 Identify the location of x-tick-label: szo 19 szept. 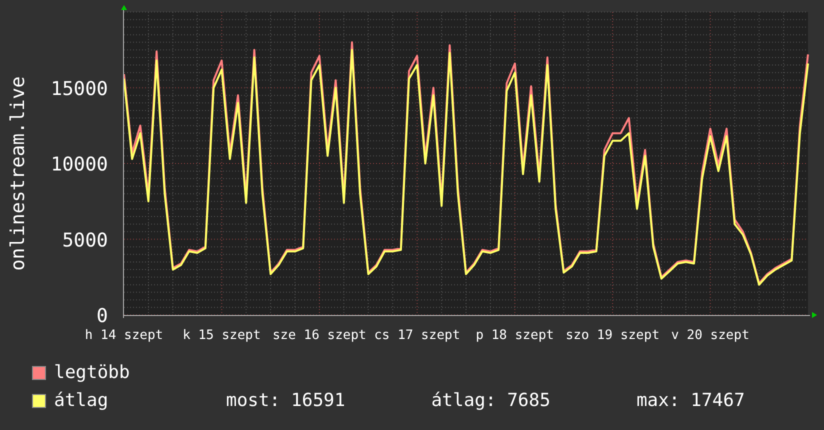
(613, 335).